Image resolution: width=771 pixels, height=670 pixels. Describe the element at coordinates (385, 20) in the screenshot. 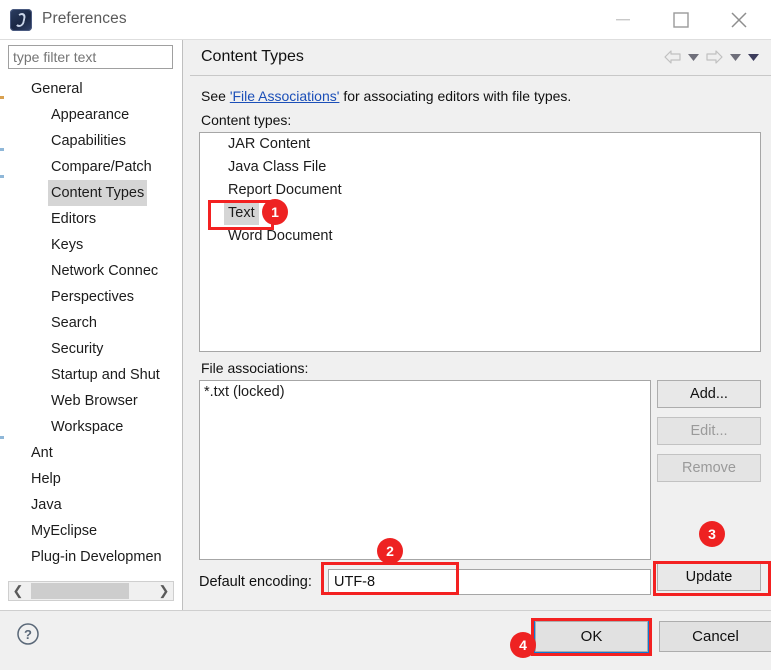

I see `title-bar: Preferences` at that location.